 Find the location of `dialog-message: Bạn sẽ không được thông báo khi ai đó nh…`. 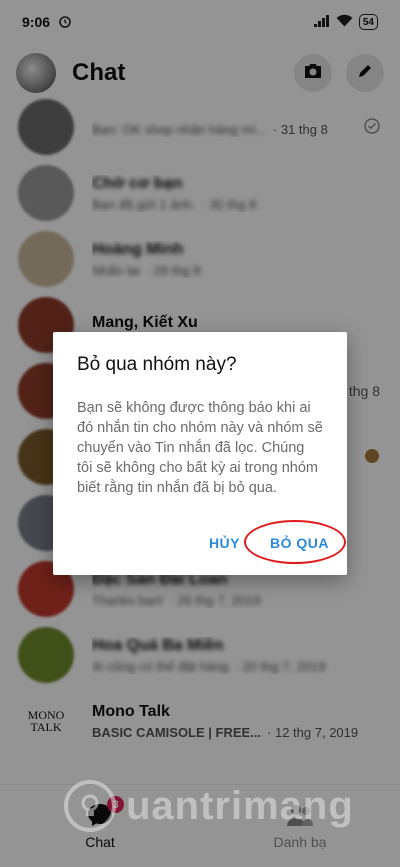

dialog-message: Bạn sẽ không được thông báo khi ai đó nh… is located at coordinates (200, 448).